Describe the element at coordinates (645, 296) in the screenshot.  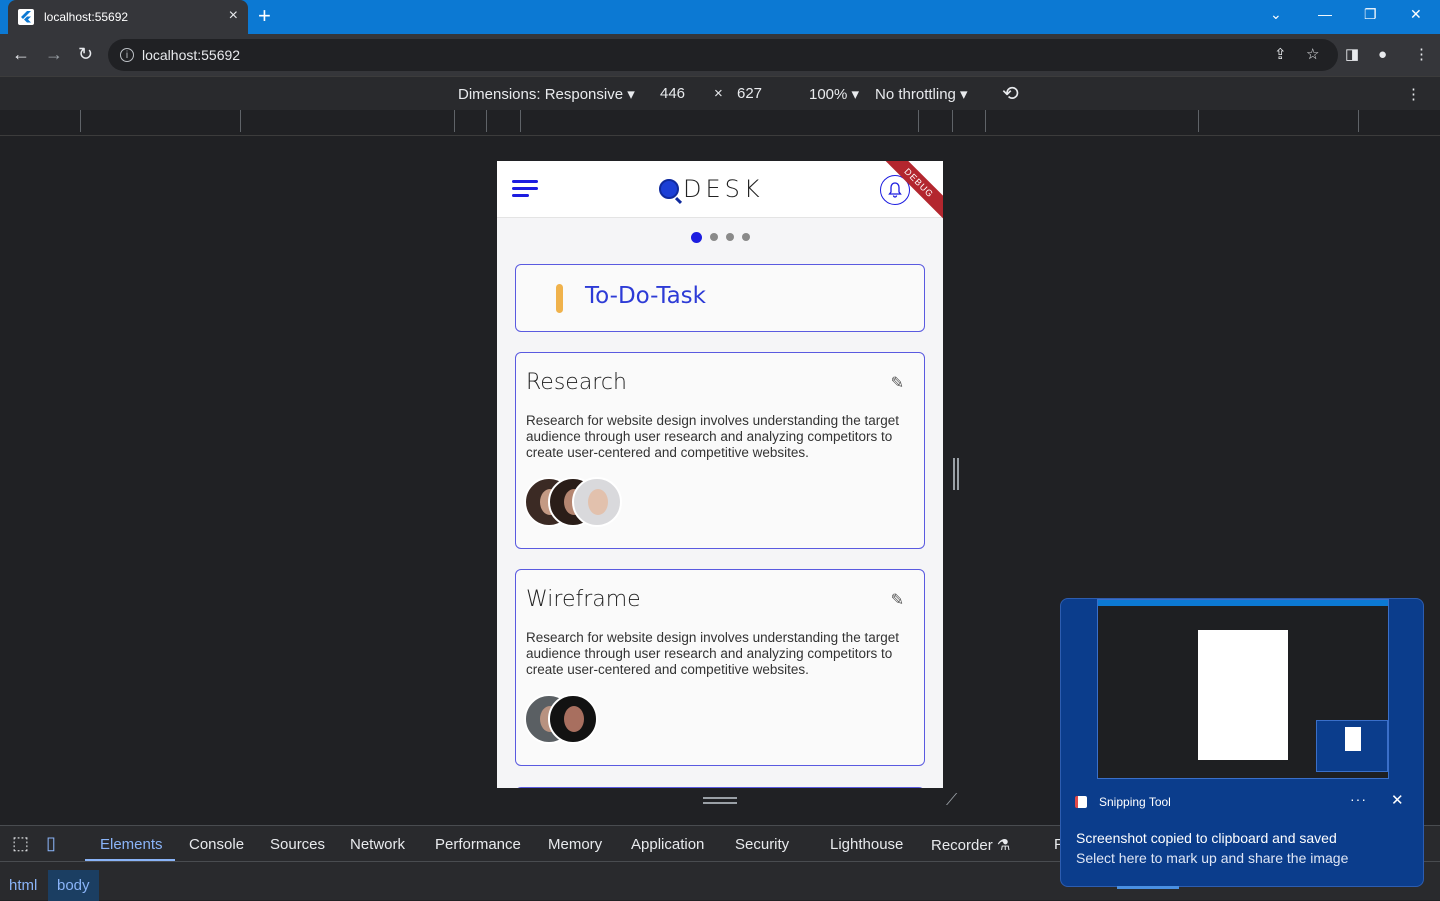
I see `section-title: To-Do-Task` at that location.